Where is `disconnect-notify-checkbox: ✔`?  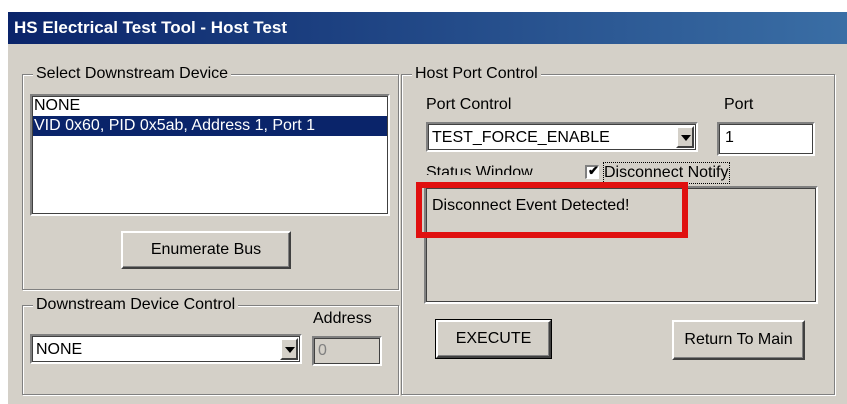 disconnect-notify-checkbox: ✔ is located at coordinates (592, 171).